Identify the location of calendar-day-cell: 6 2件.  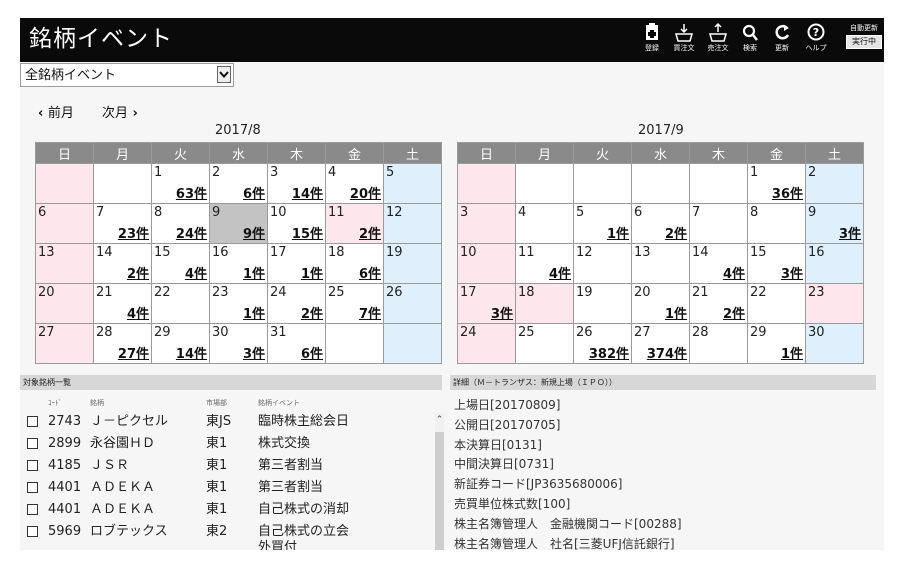
(660, 223).